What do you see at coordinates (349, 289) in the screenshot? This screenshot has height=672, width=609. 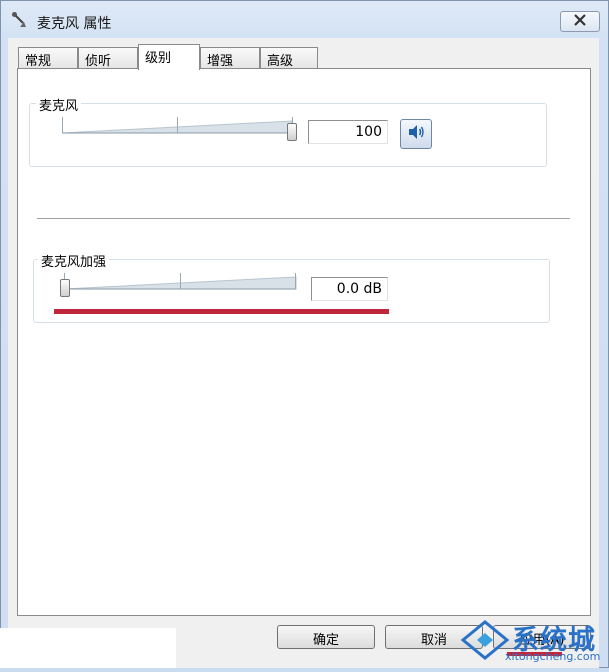 I see `boost-level-input: 0.0 dB` at bounding box center [349, 289].